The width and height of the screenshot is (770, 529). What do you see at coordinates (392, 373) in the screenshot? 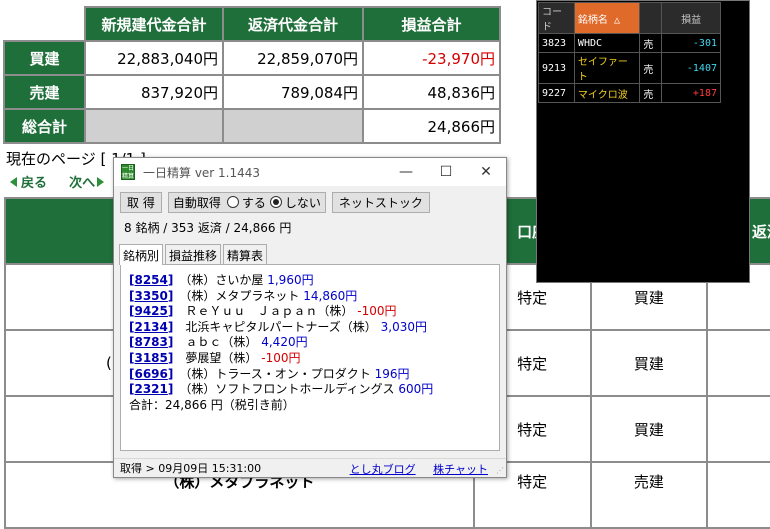
I see `stock-pl: 196円` at bounding box center [392, 373].